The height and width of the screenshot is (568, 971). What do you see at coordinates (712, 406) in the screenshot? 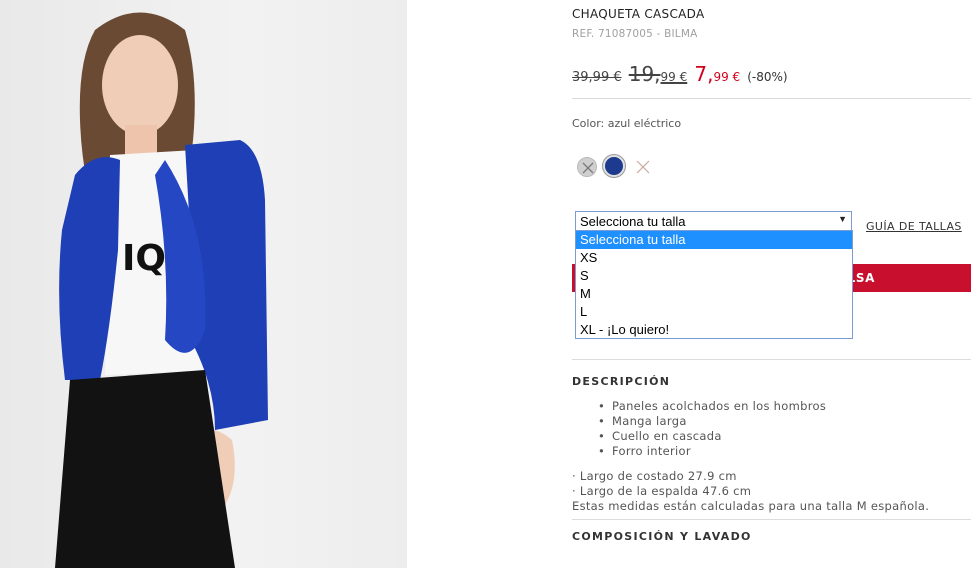
I see `list-item: Paneles acolchados en los hombros` at bounding box center [712, 406].